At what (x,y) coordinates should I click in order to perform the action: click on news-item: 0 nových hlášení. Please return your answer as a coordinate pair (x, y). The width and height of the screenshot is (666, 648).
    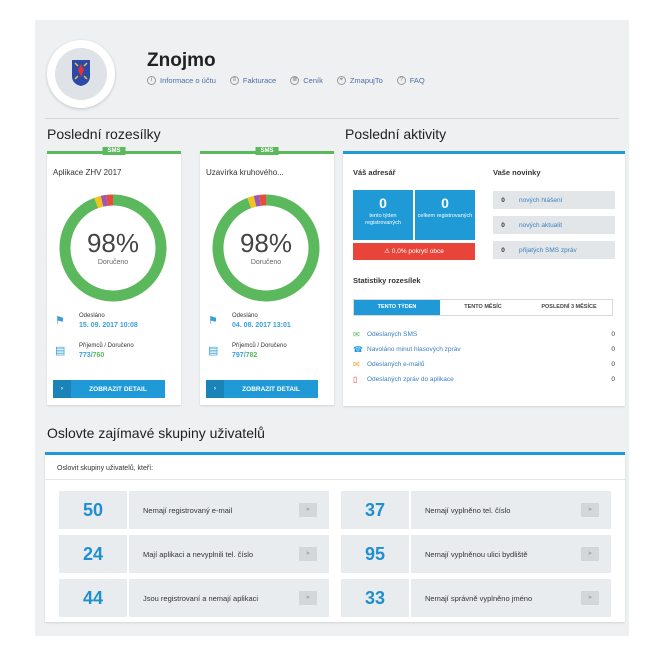
    Looking at the image, I should click on (554, 200).